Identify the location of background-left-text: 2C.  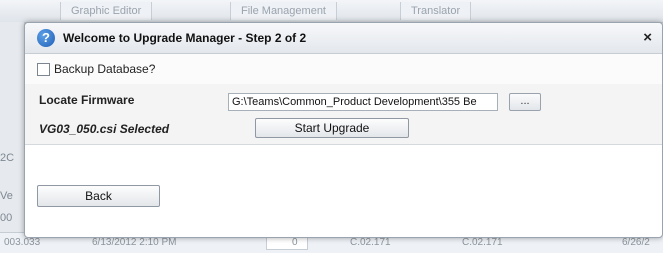
(7, 158).